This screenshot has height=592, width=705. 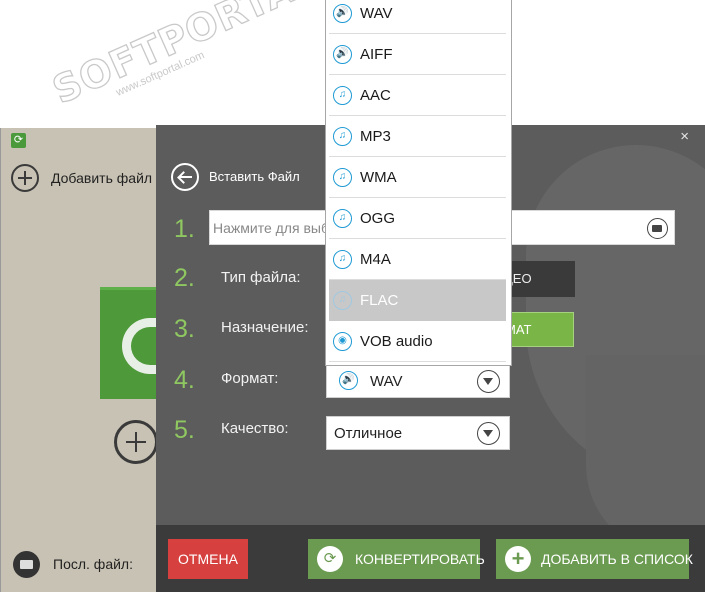 What do you see at coordinates (375, 95) in the screenshot?
I see `format-option-label: AAC` at bounding box center [375, 95].